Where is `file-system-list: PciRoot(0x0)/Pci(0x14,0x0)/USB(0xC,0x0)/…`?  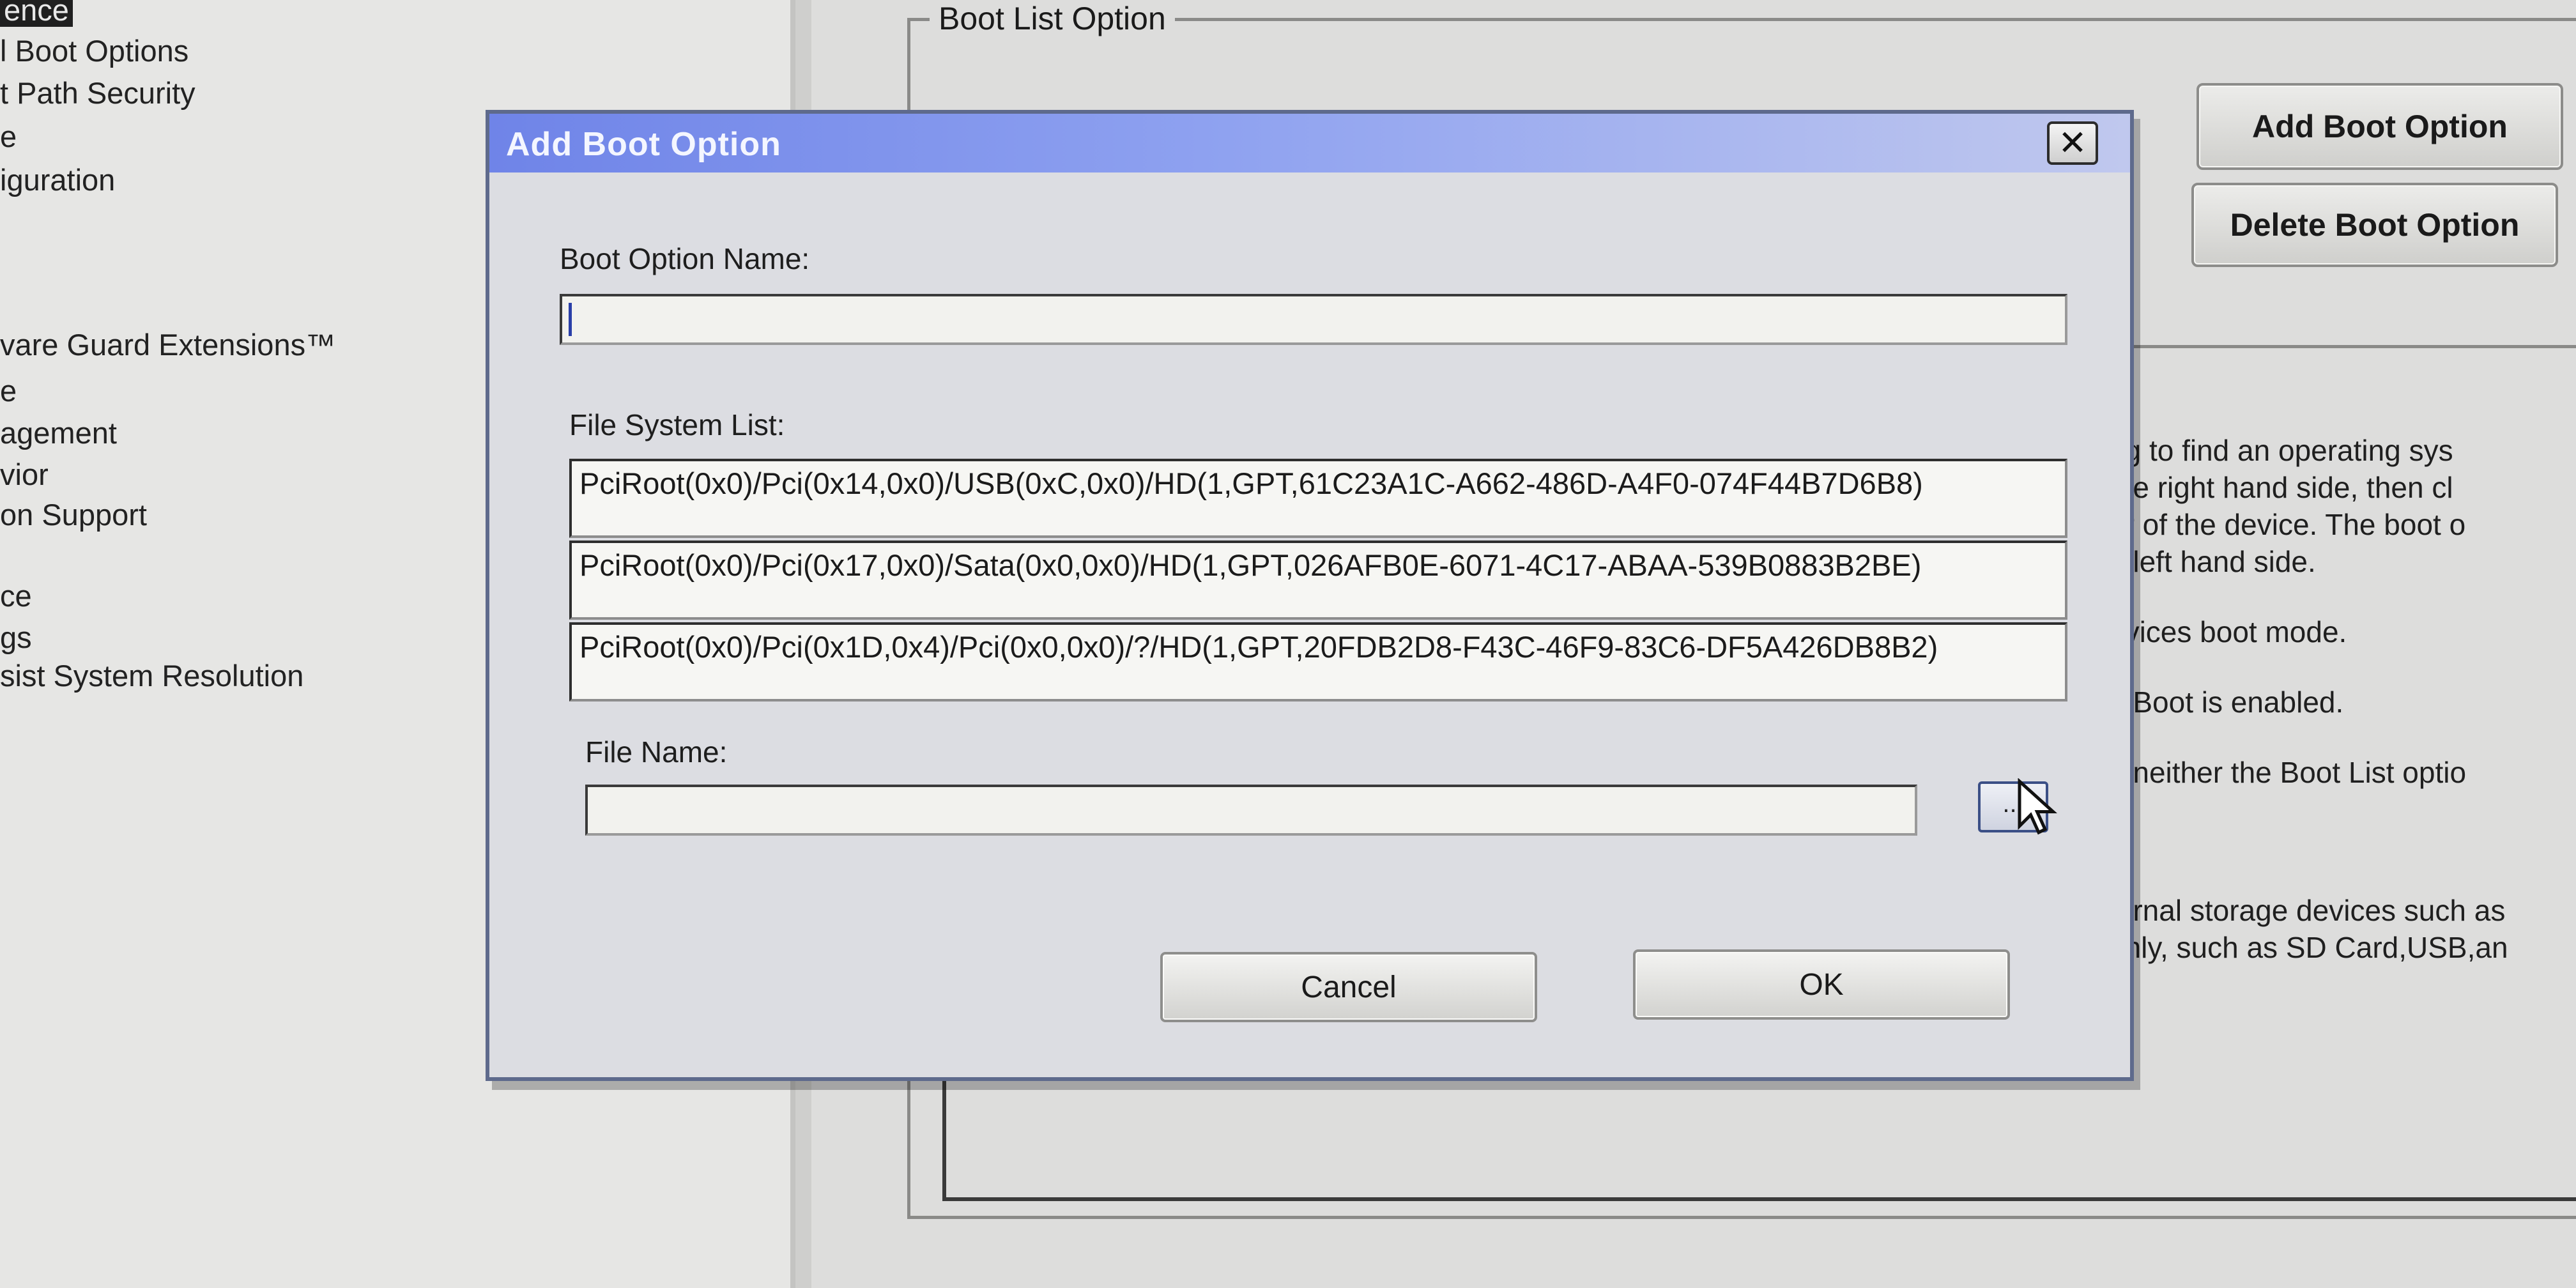 file-system-list: PciRoot(0x0)/Pci(0x14,0x0)/USB(0xC,0x0)/… is located at coordinates (1318, 581).